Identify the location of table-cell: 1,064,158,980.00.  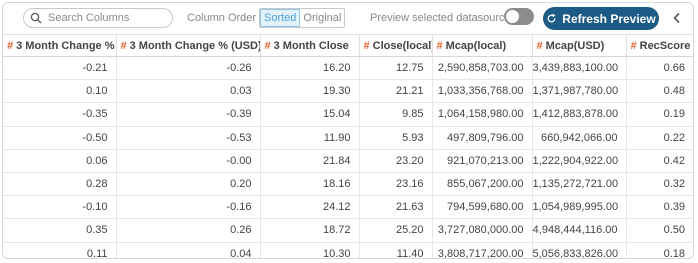
(482, 114).